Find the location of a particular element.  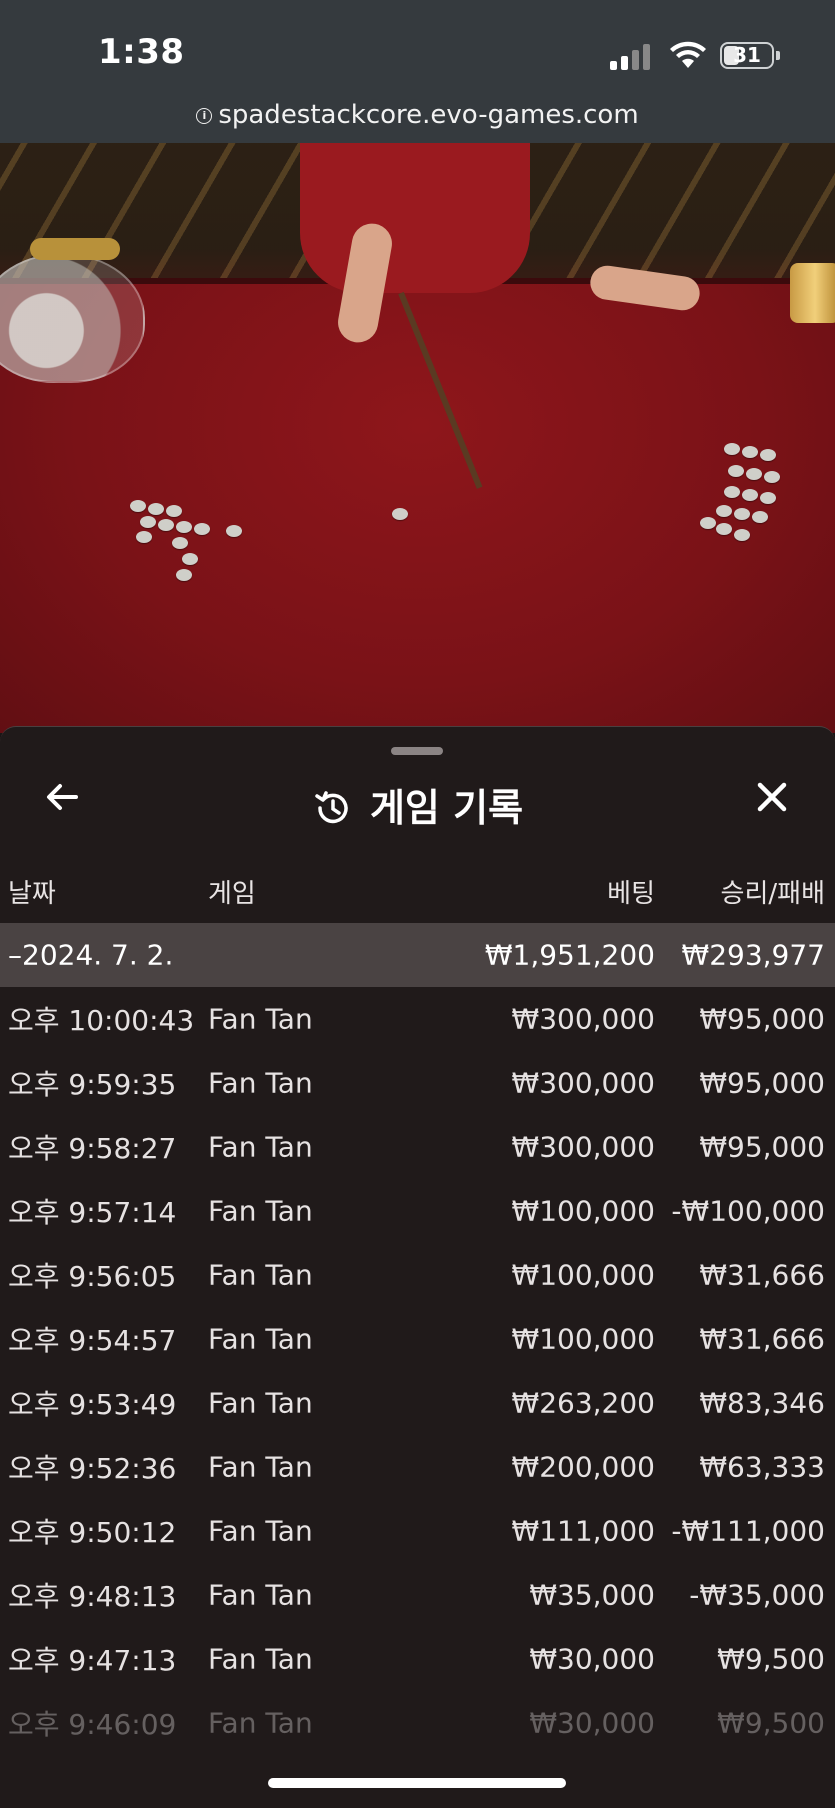

browser-status-bar: 1:38 31 i spadestackcore.evo-games.com is located at coordinates (417, 71).